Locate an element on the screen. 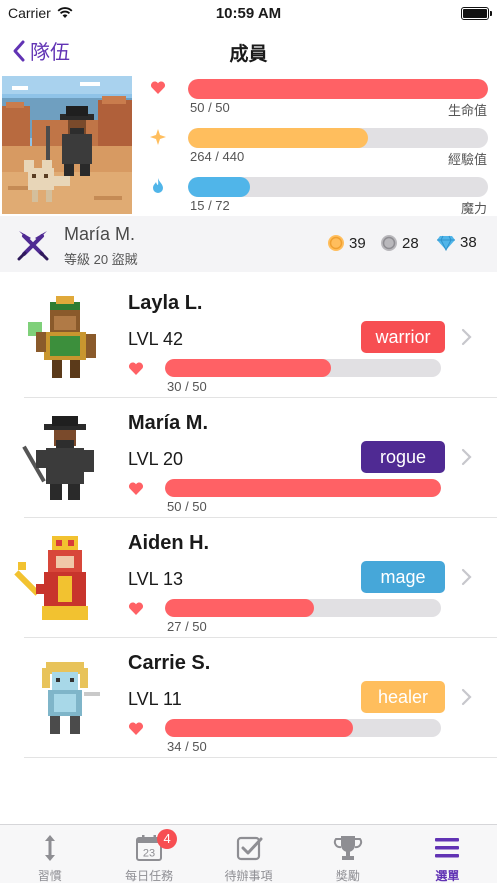 Image resolution: width=497 pixels, height=883 pixels. profile-summary: María M. 等級 20 盜賊 39 28 38 is located at coordinates (248, 244).